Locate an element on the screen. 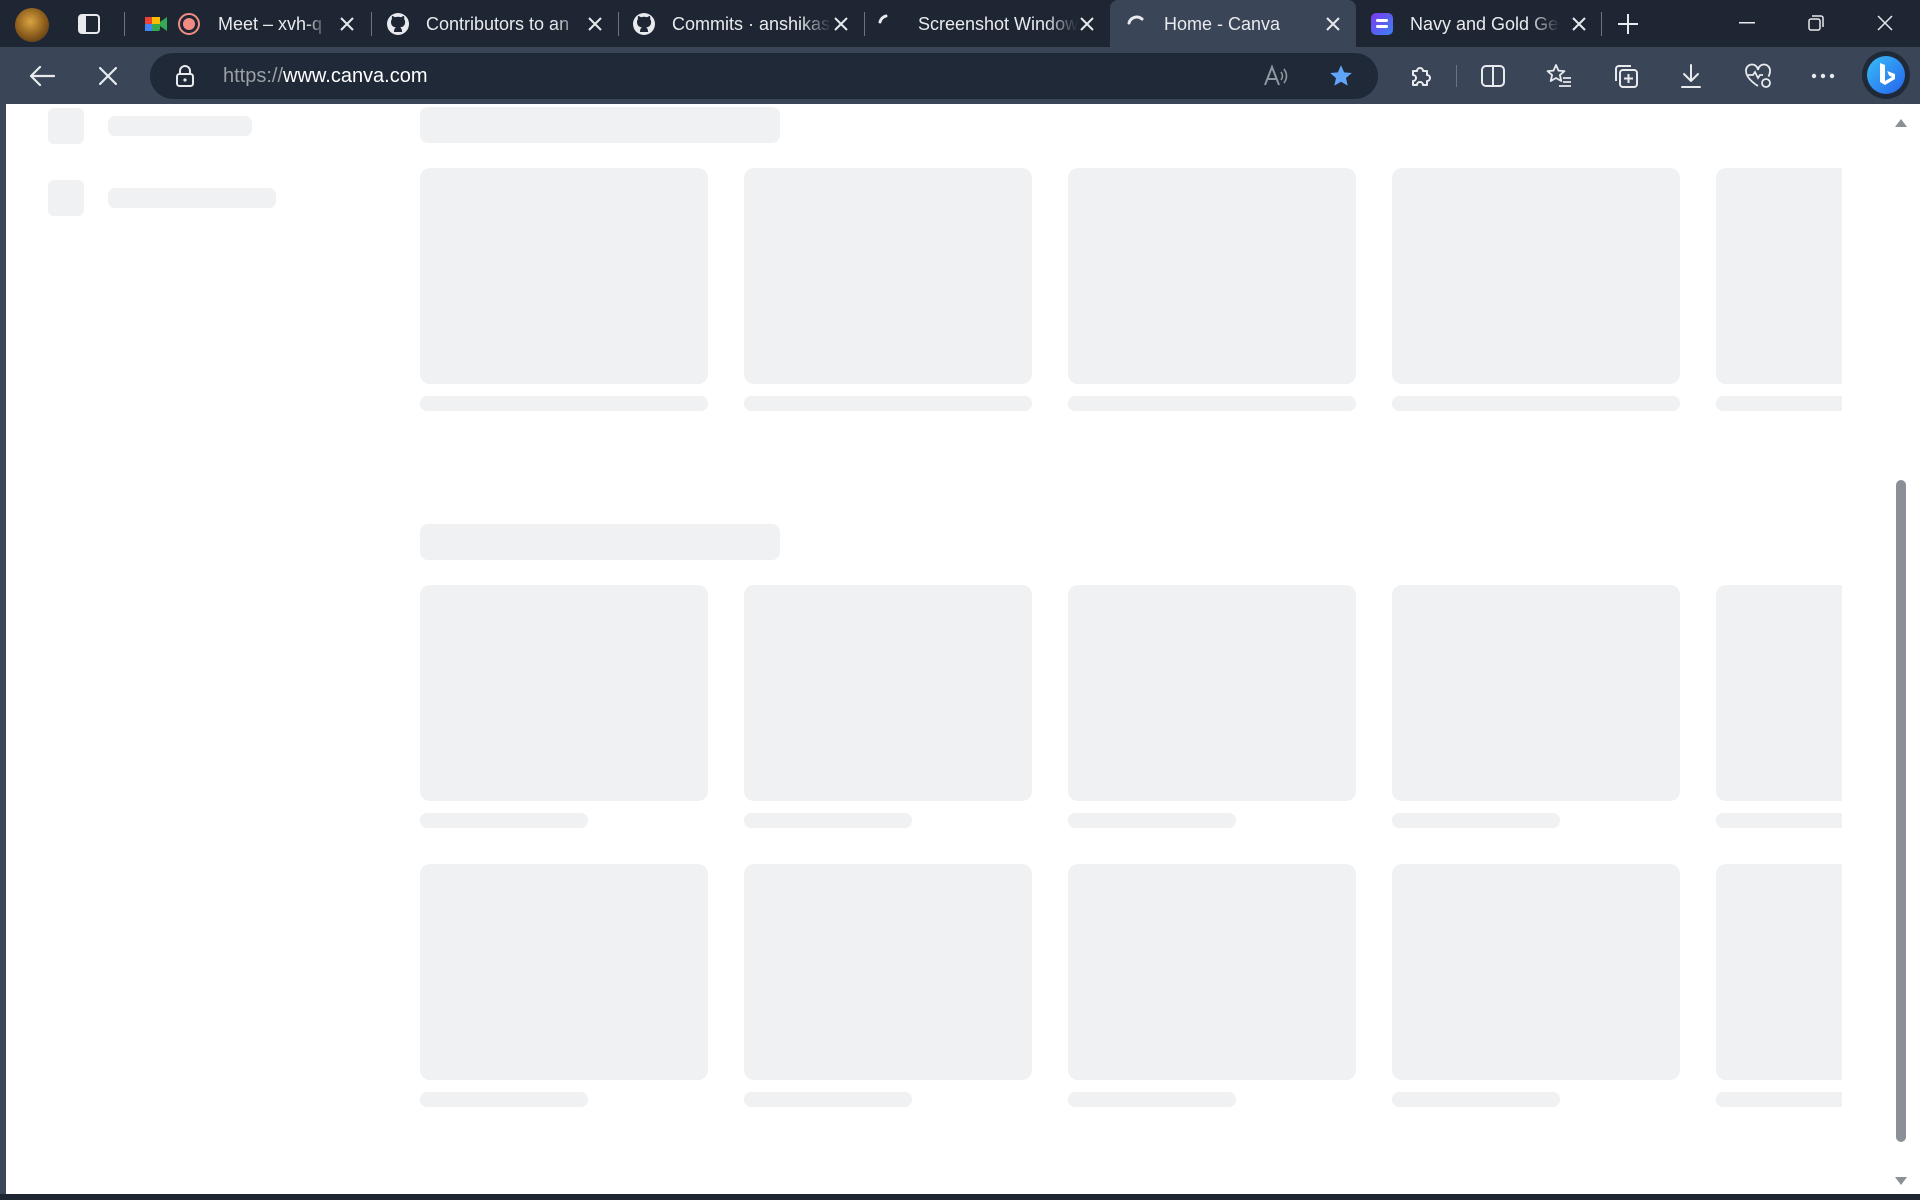 This screenshot has width=1920, height=1200. lock-icon is located at coordinates (185, 78).